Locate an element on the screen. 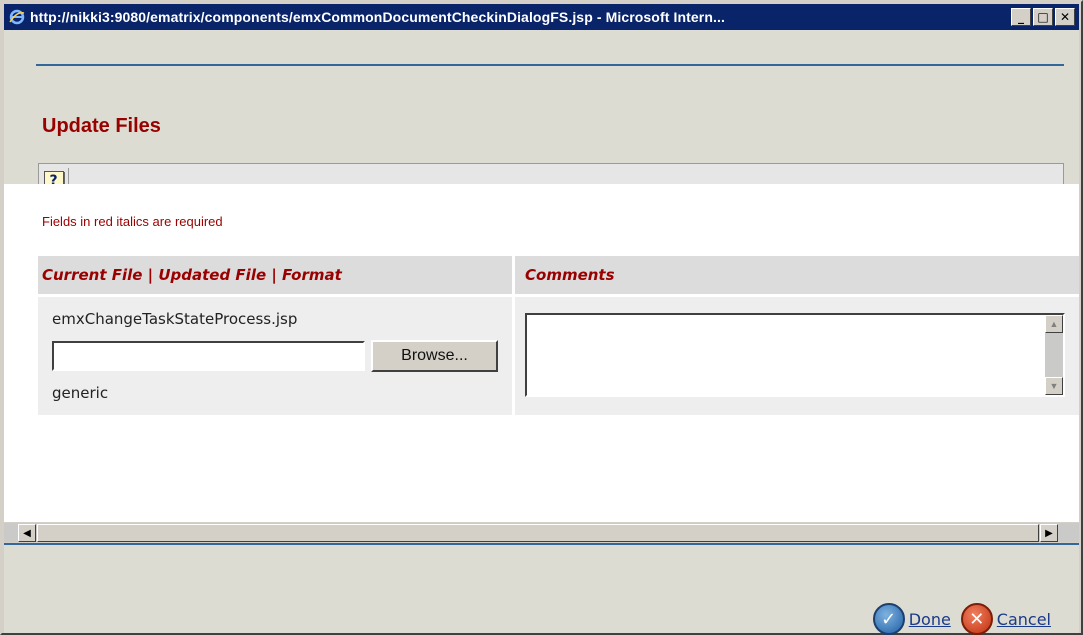 Image resolution: width=1083 pixels, height=635 pixels. comments-scrollbar: ▲ ▼ is located at coordinates (1054, 355).